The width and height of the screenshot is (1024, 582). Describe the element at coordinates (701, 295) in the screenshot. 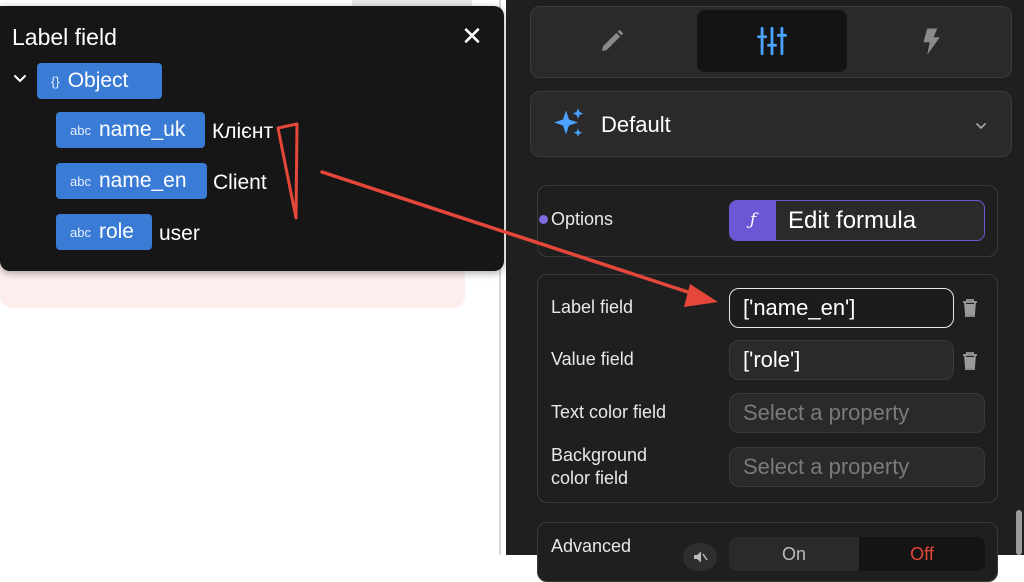

I see `annotation-arrow-head` at that location.